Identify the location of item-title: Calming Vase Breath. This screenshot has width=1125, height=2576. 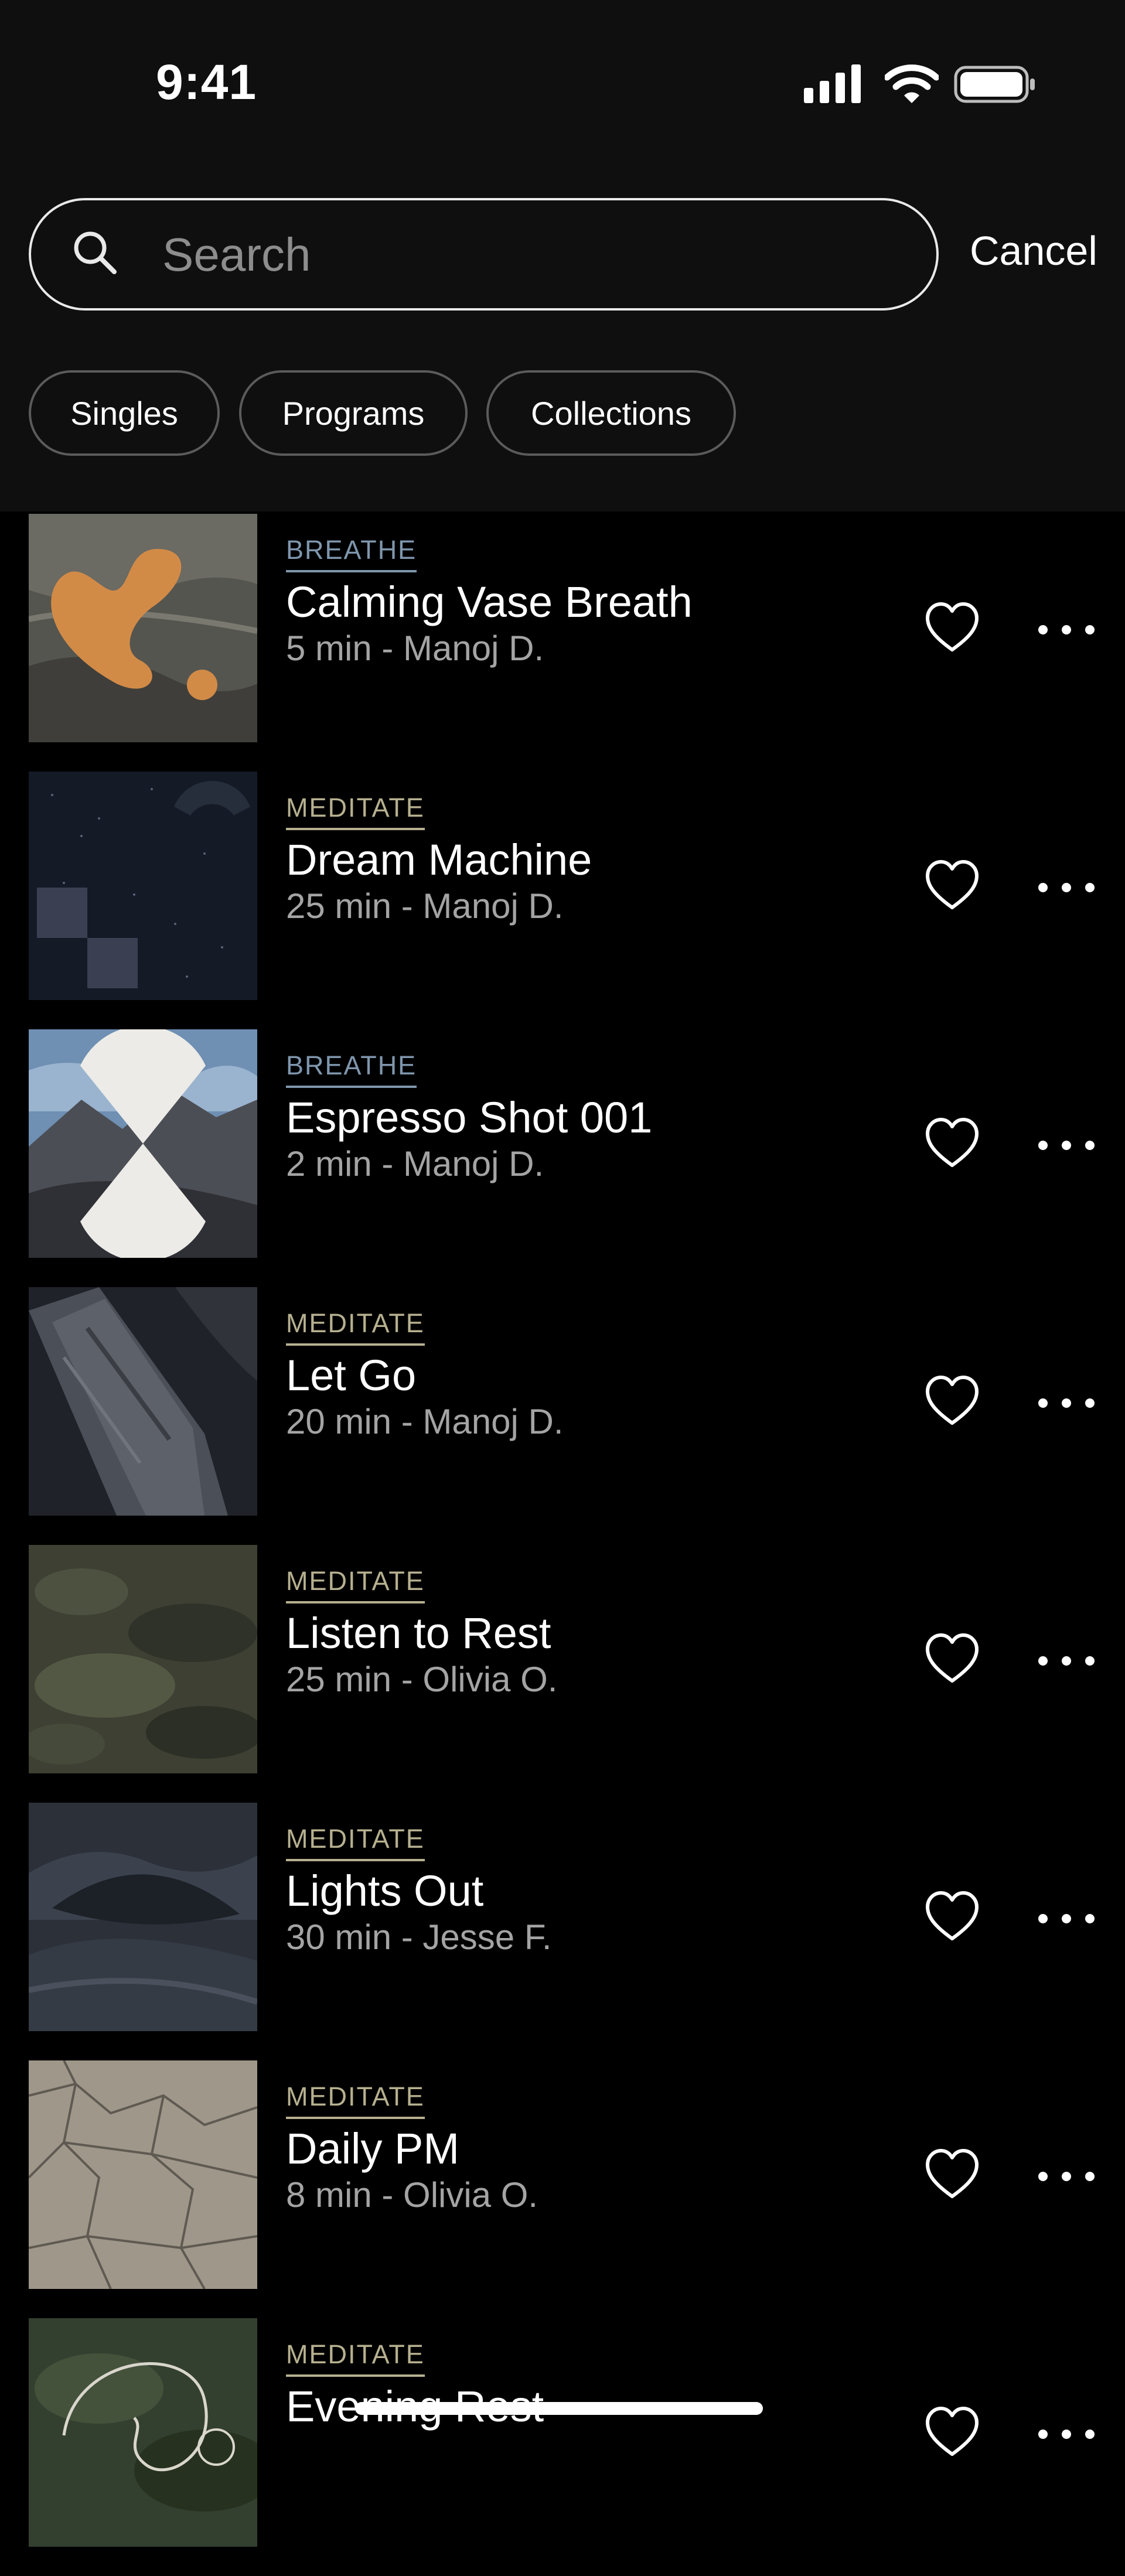
(490, 602).